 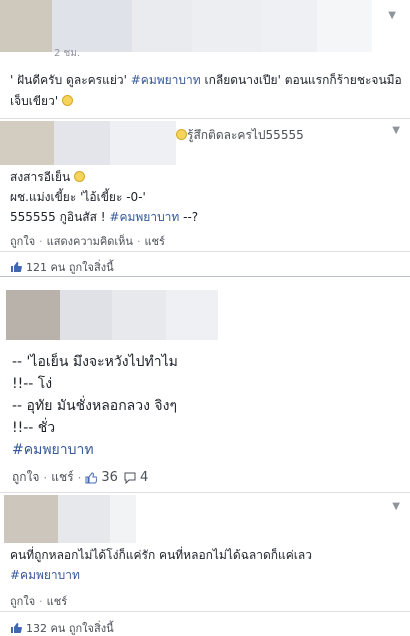 What do you see at coordinates (94, 406) in the screenshot?
I see `post-line-3: -- อุทัย มันชั่งหลอกลวง จิงๆ` at bounding box center [94, 406].